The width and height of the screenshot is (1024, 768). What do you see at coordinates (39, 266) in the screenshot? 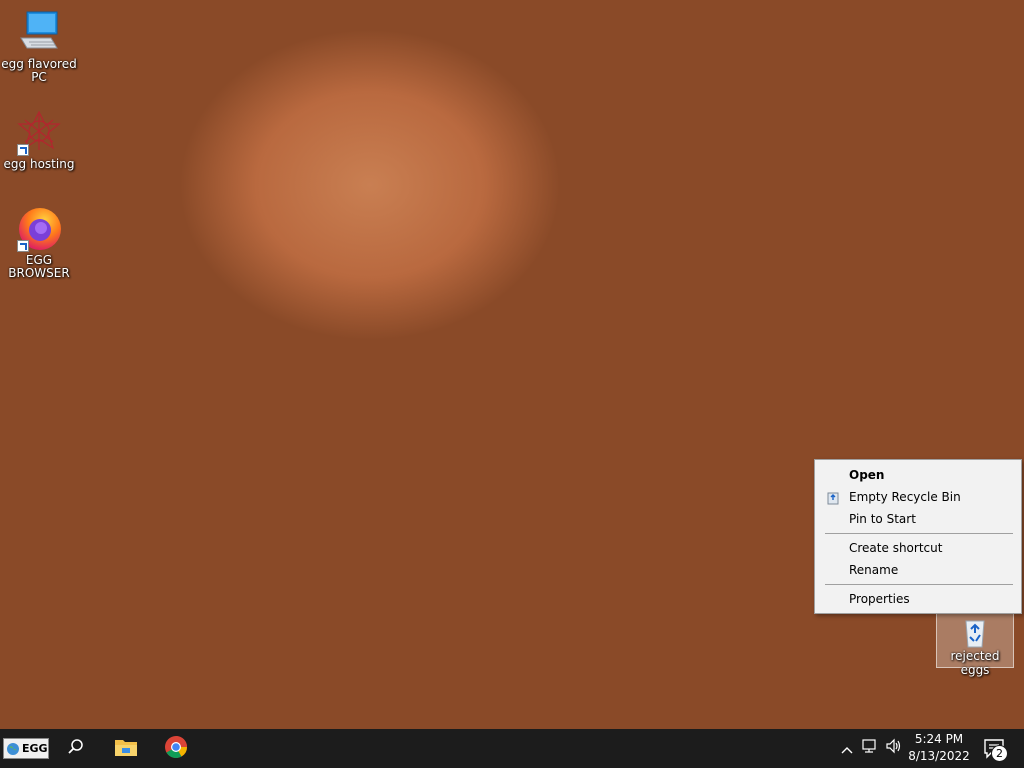
I see `desktop-icon-label: EGG BROWSER` at bounding box center [39, 266].